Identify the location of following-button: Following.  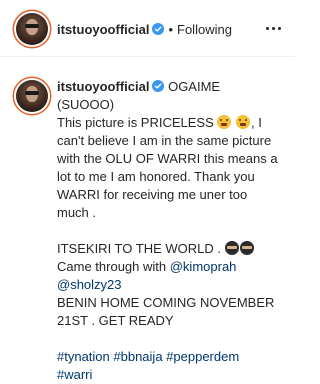
(204, 29).